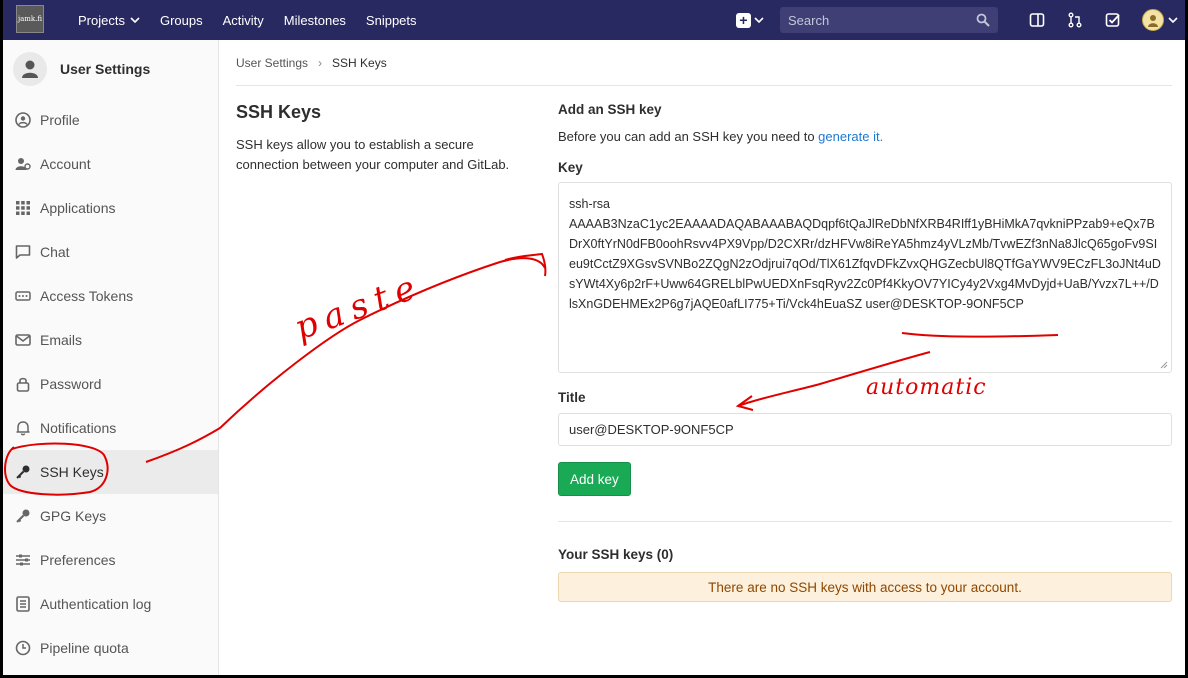 This screenshot has width=1188, height=678. What do you see at coordinates (55, 252) in the screenshot?
I see `sidebar-item-label: Chat` at bounding box center [55, 252].